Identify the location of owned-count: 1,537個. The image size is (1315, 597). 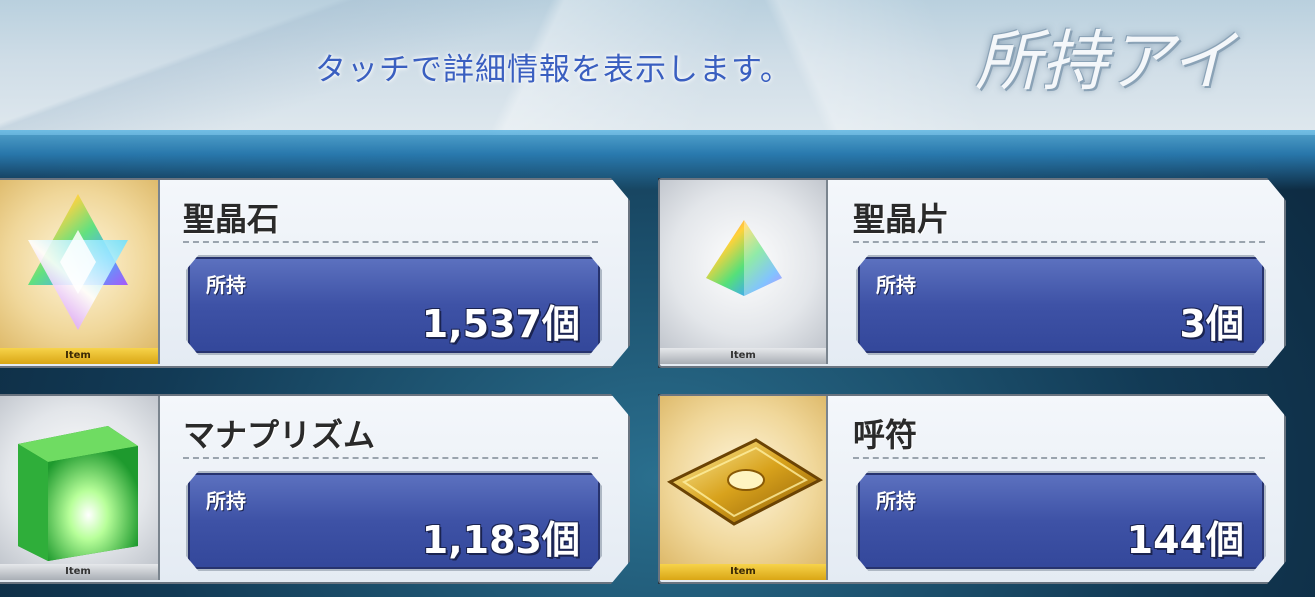
(500, 324).